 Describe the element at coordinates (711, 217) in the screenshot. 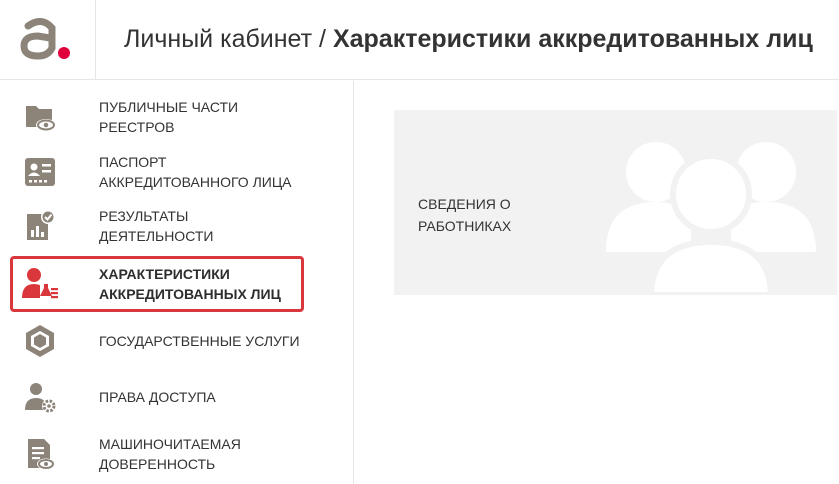

I see `people-group-icon` at that location.